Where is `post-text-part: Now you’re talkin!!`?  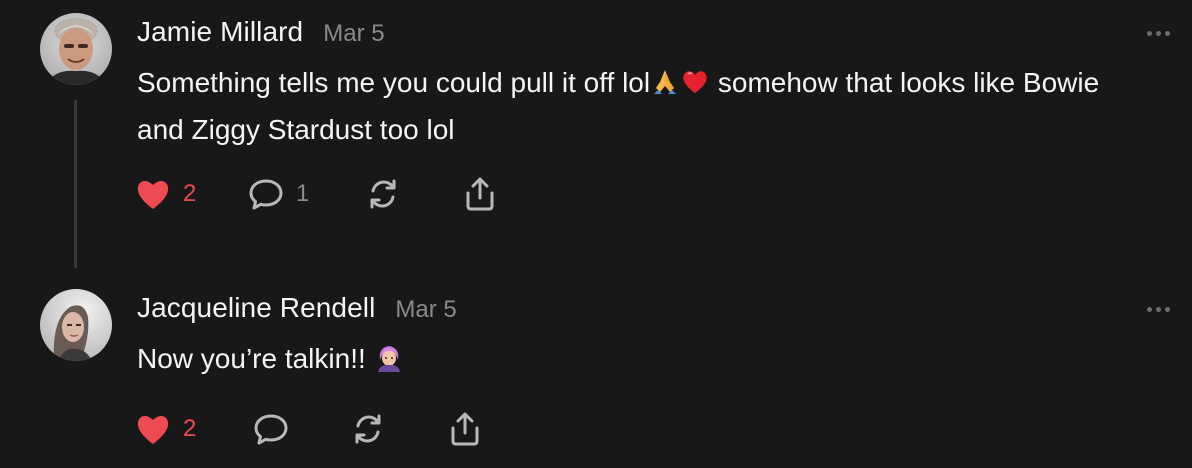 post-text-part: Now you’re talkin!! is located at coordinates (255, 358).